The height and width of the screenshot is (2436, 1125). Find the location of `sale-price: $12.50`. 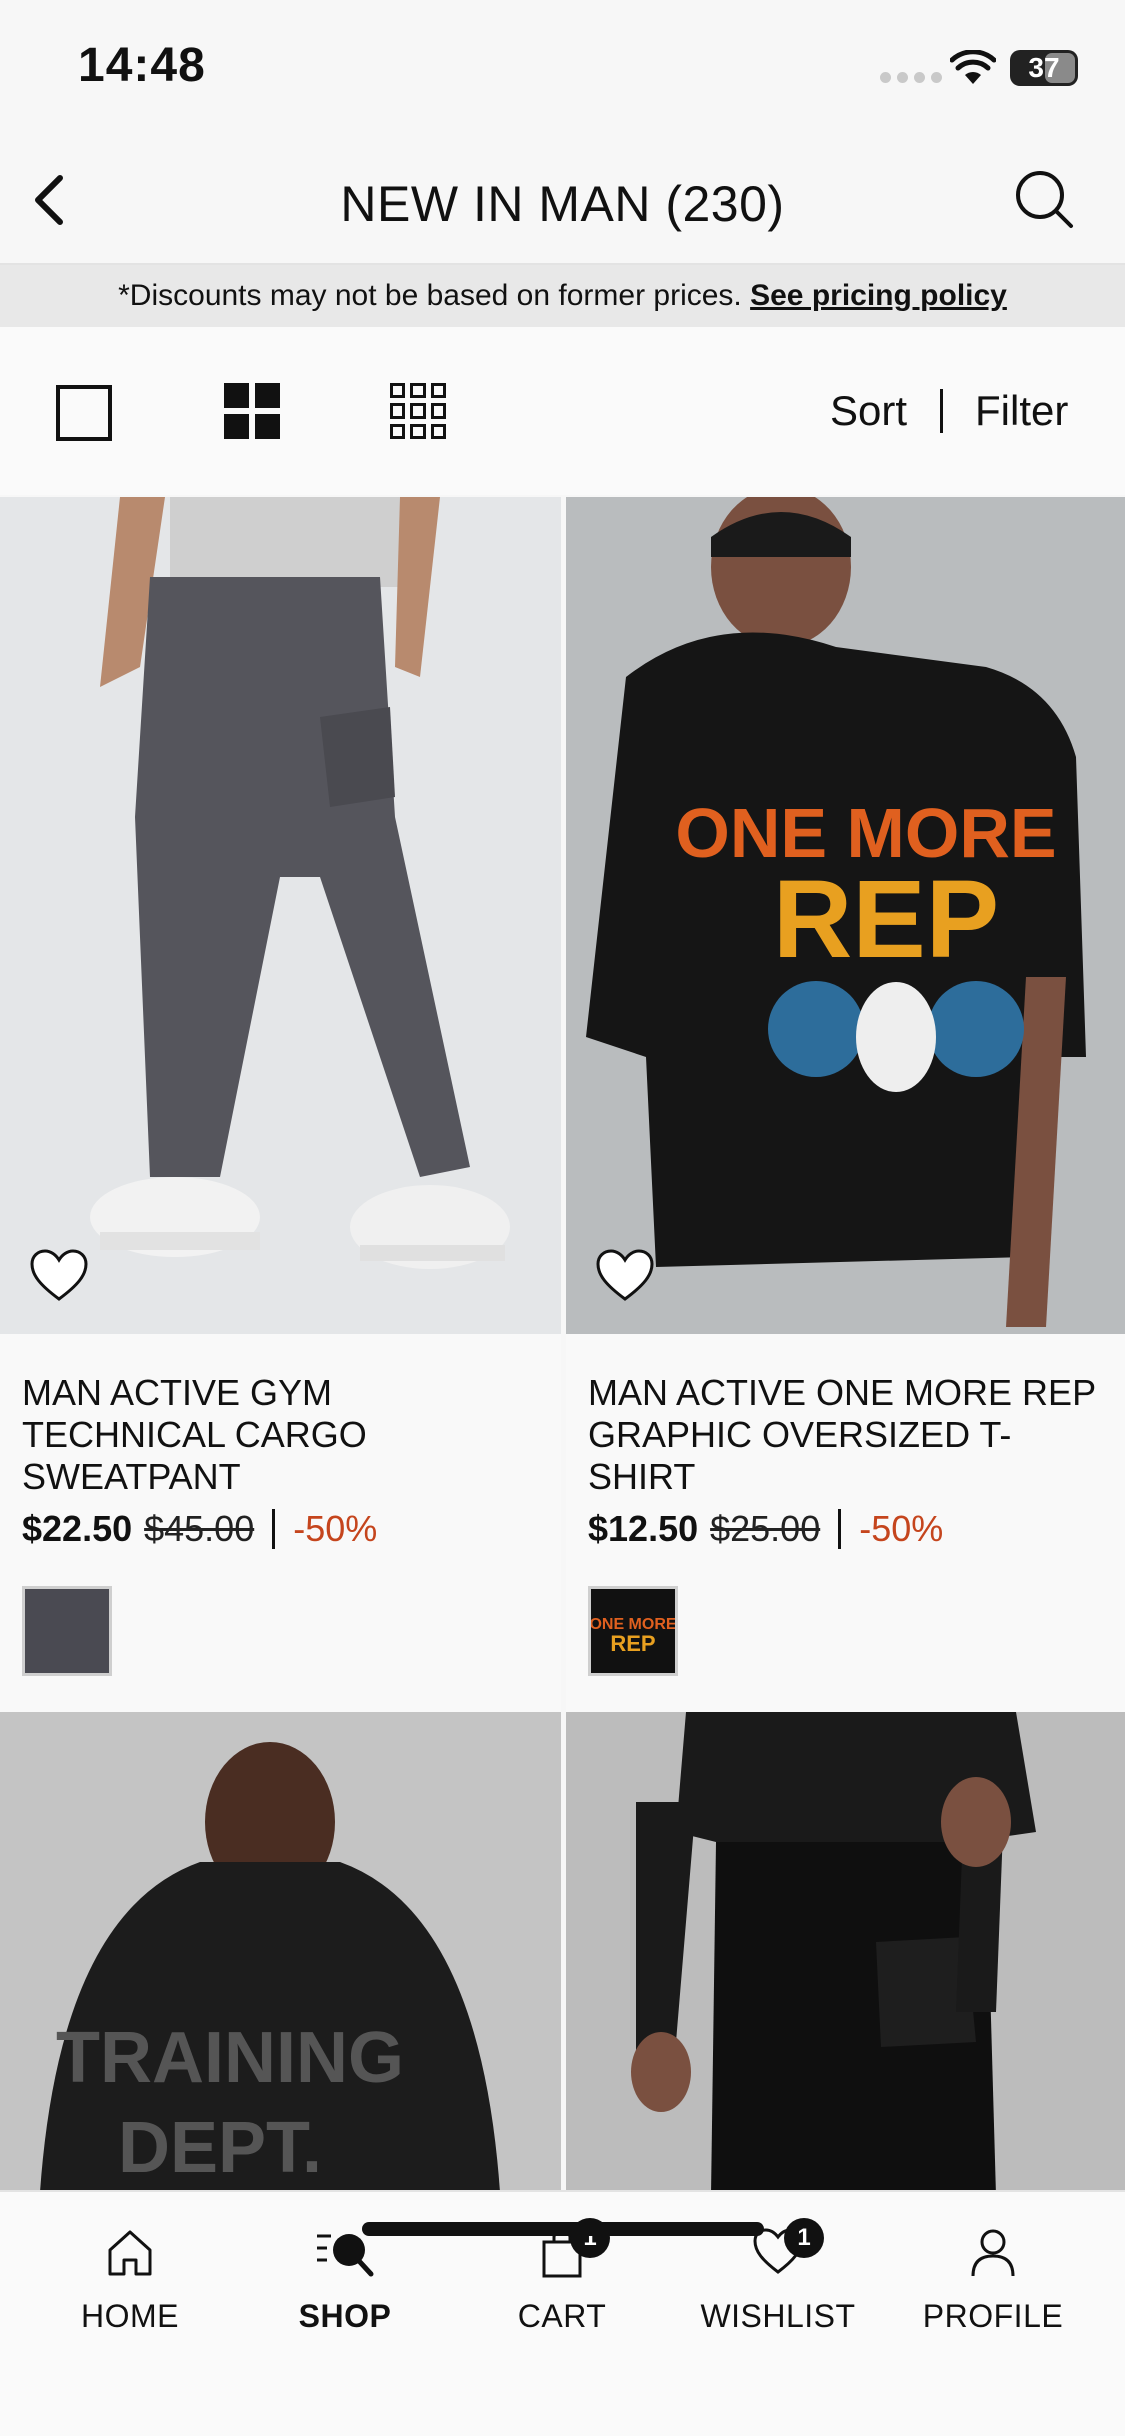

sale-price: $12.50 is located at coordinates (643, 1528).